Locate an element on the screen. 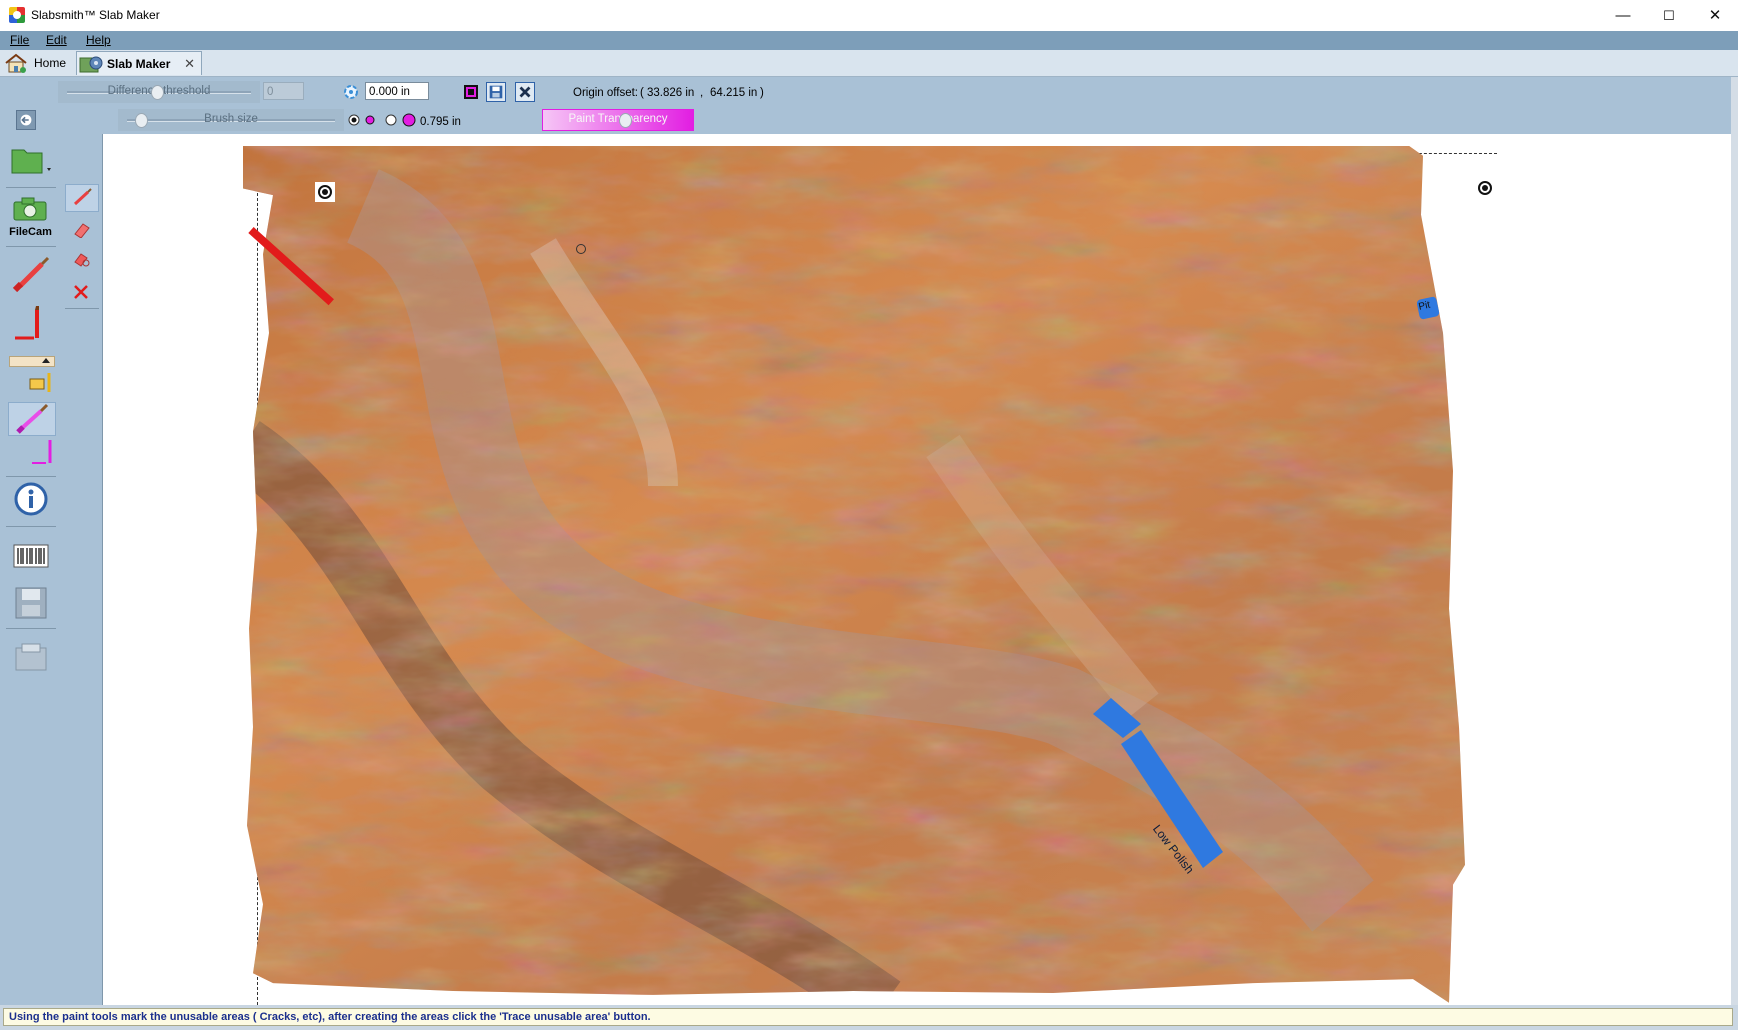  origin-offset-label: Origin offset: is located at coordinates (605, 93).